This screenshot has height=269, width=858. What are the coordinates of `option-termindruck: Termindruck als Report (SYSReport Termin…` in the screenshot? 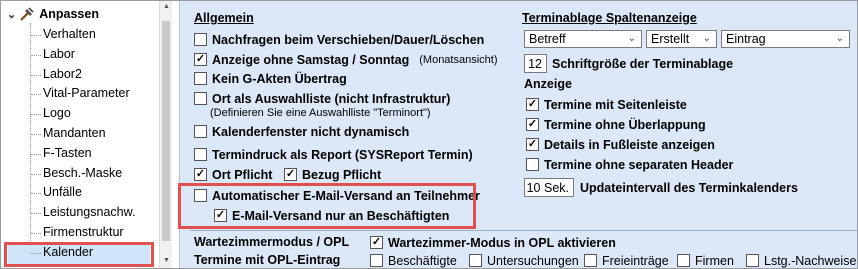 It's located at (333, 154).